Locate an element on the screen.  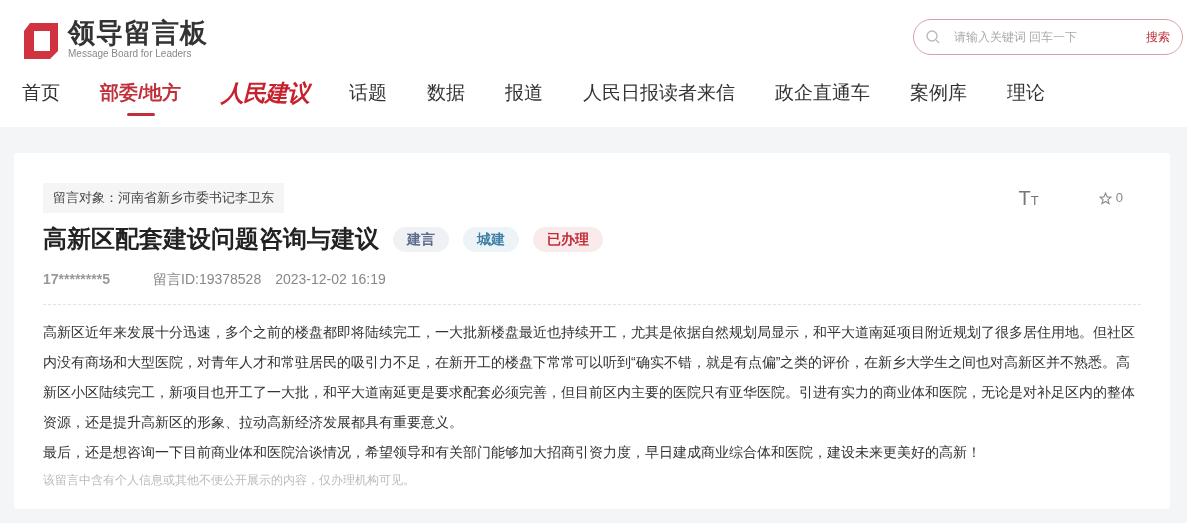
nav-tab: 报道 is located at coordinates (524, 93).